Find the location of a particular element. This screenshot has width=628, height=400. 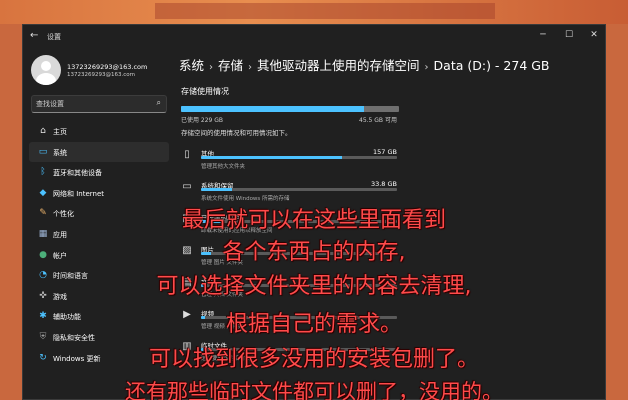

sidebar-item-0: ⌂ 主页 is located at coordinates (99, 131).